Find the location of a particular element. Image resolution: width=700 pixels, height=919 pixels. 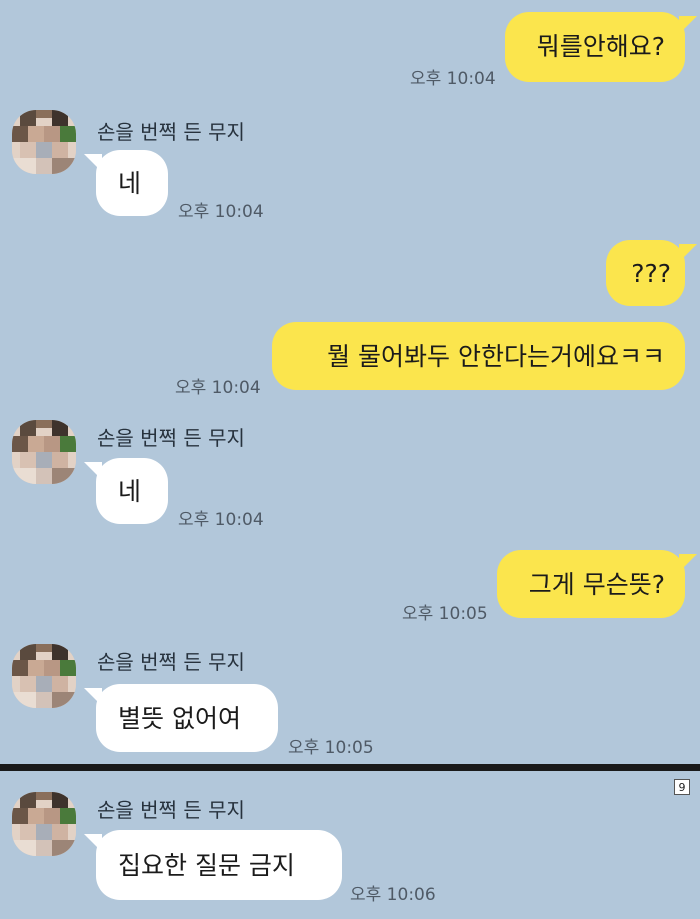

message-bubble-received: 집요한 질문 금지 is located at coordinates (213, 865).